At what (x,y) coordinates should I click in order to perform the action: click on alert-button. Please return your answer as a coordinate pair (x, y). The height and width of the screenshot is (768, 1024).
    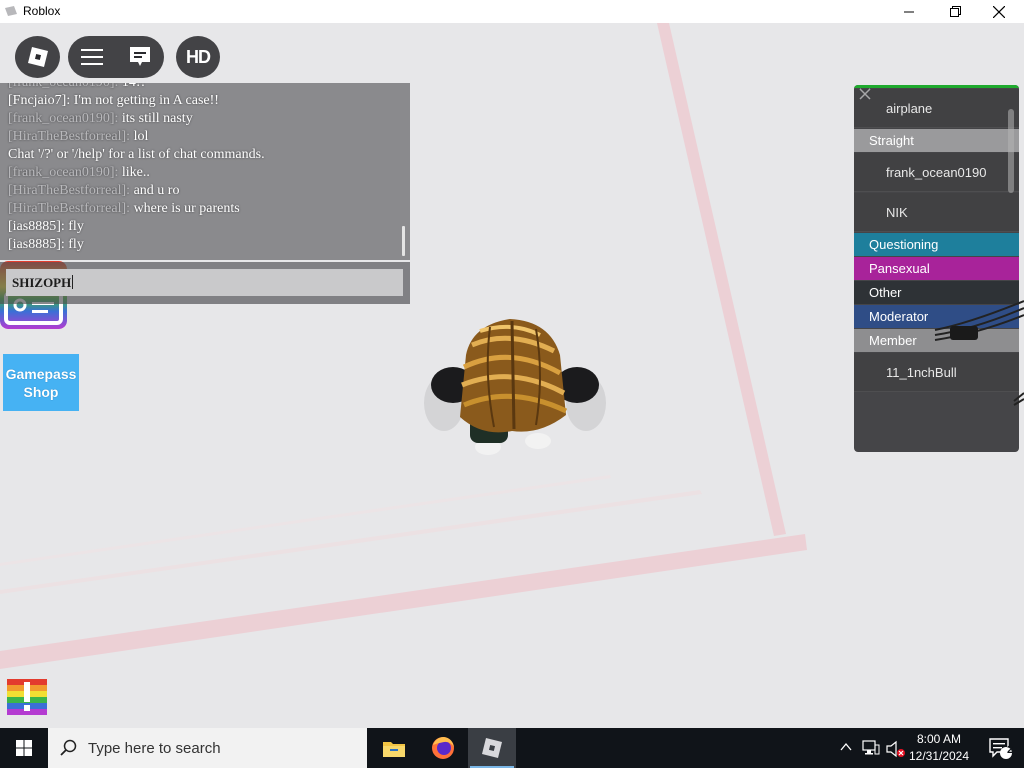
    Looking at the image, I should click on (27, 697).